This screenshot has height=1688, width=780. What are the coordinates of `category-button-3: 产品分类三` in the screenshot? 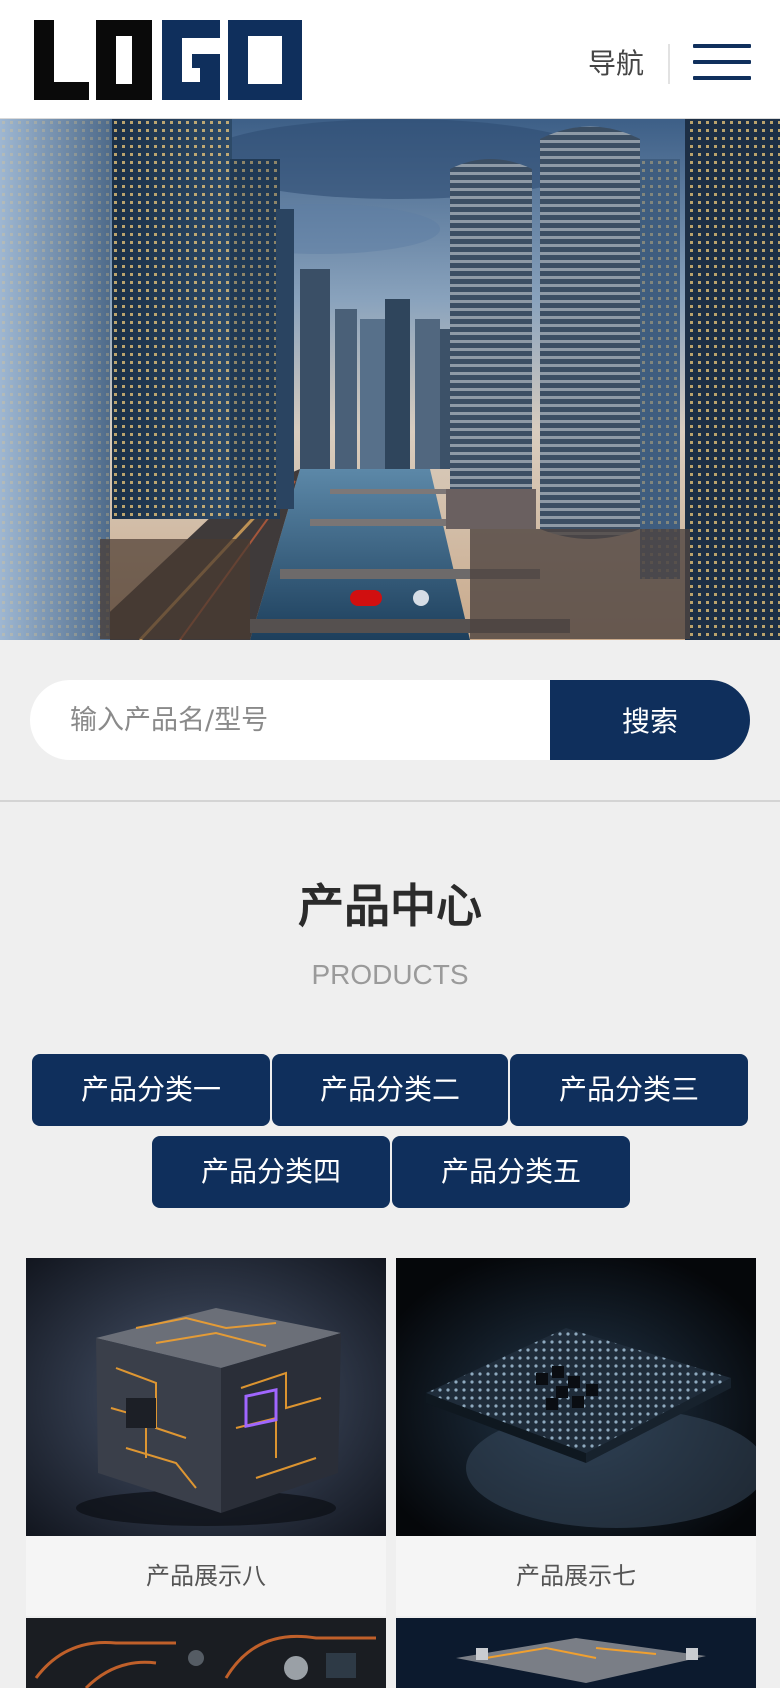 It's located at (629, 1090).